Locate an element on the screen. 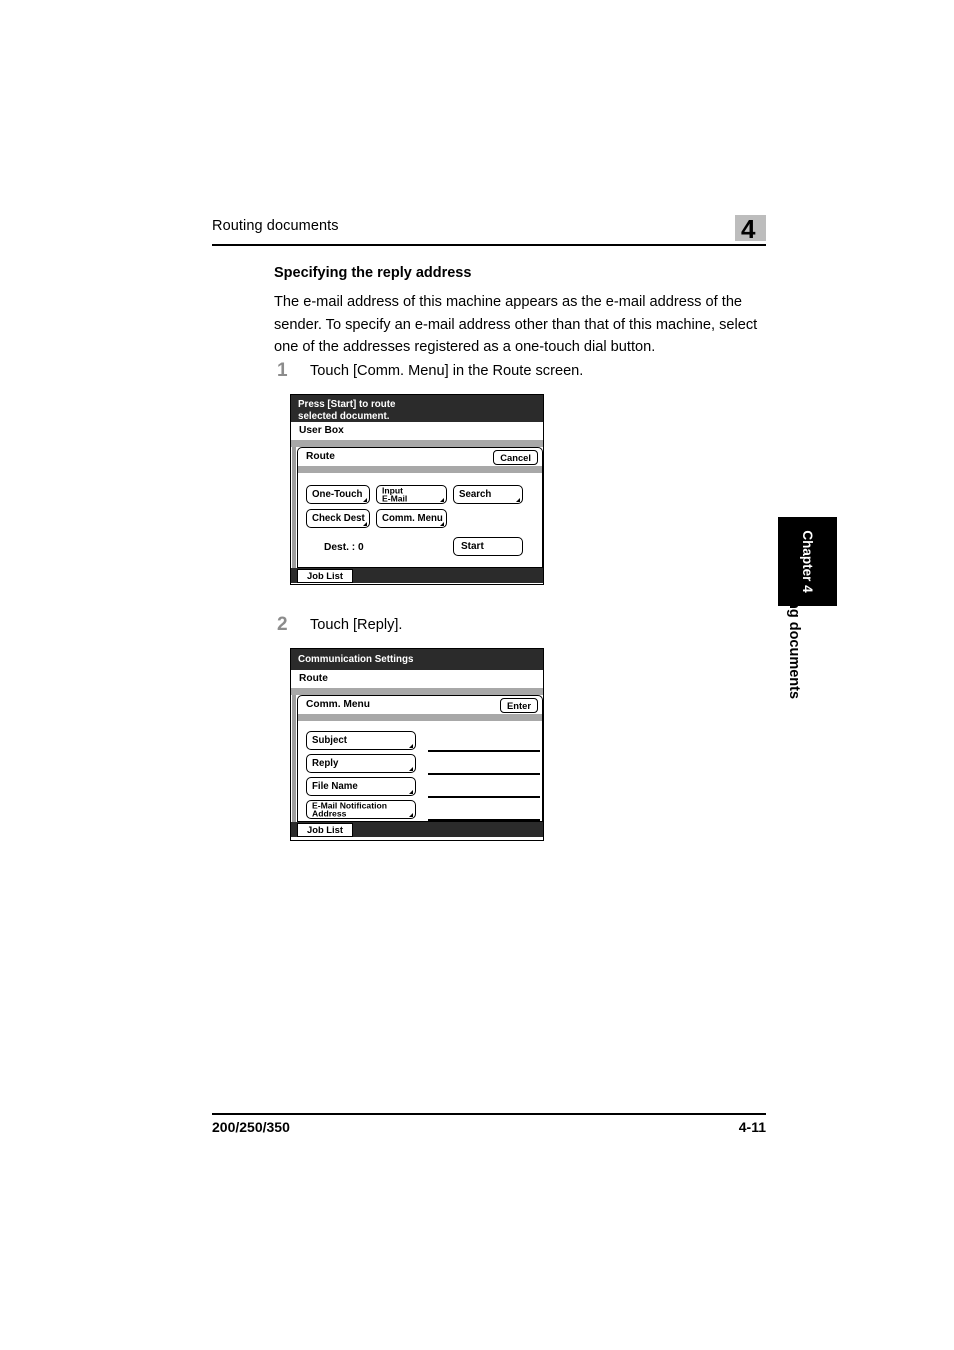  panel2-tab-wrapper: Comm. Menu Enter Subject Reply File Name is located at coordinates (417, 758).